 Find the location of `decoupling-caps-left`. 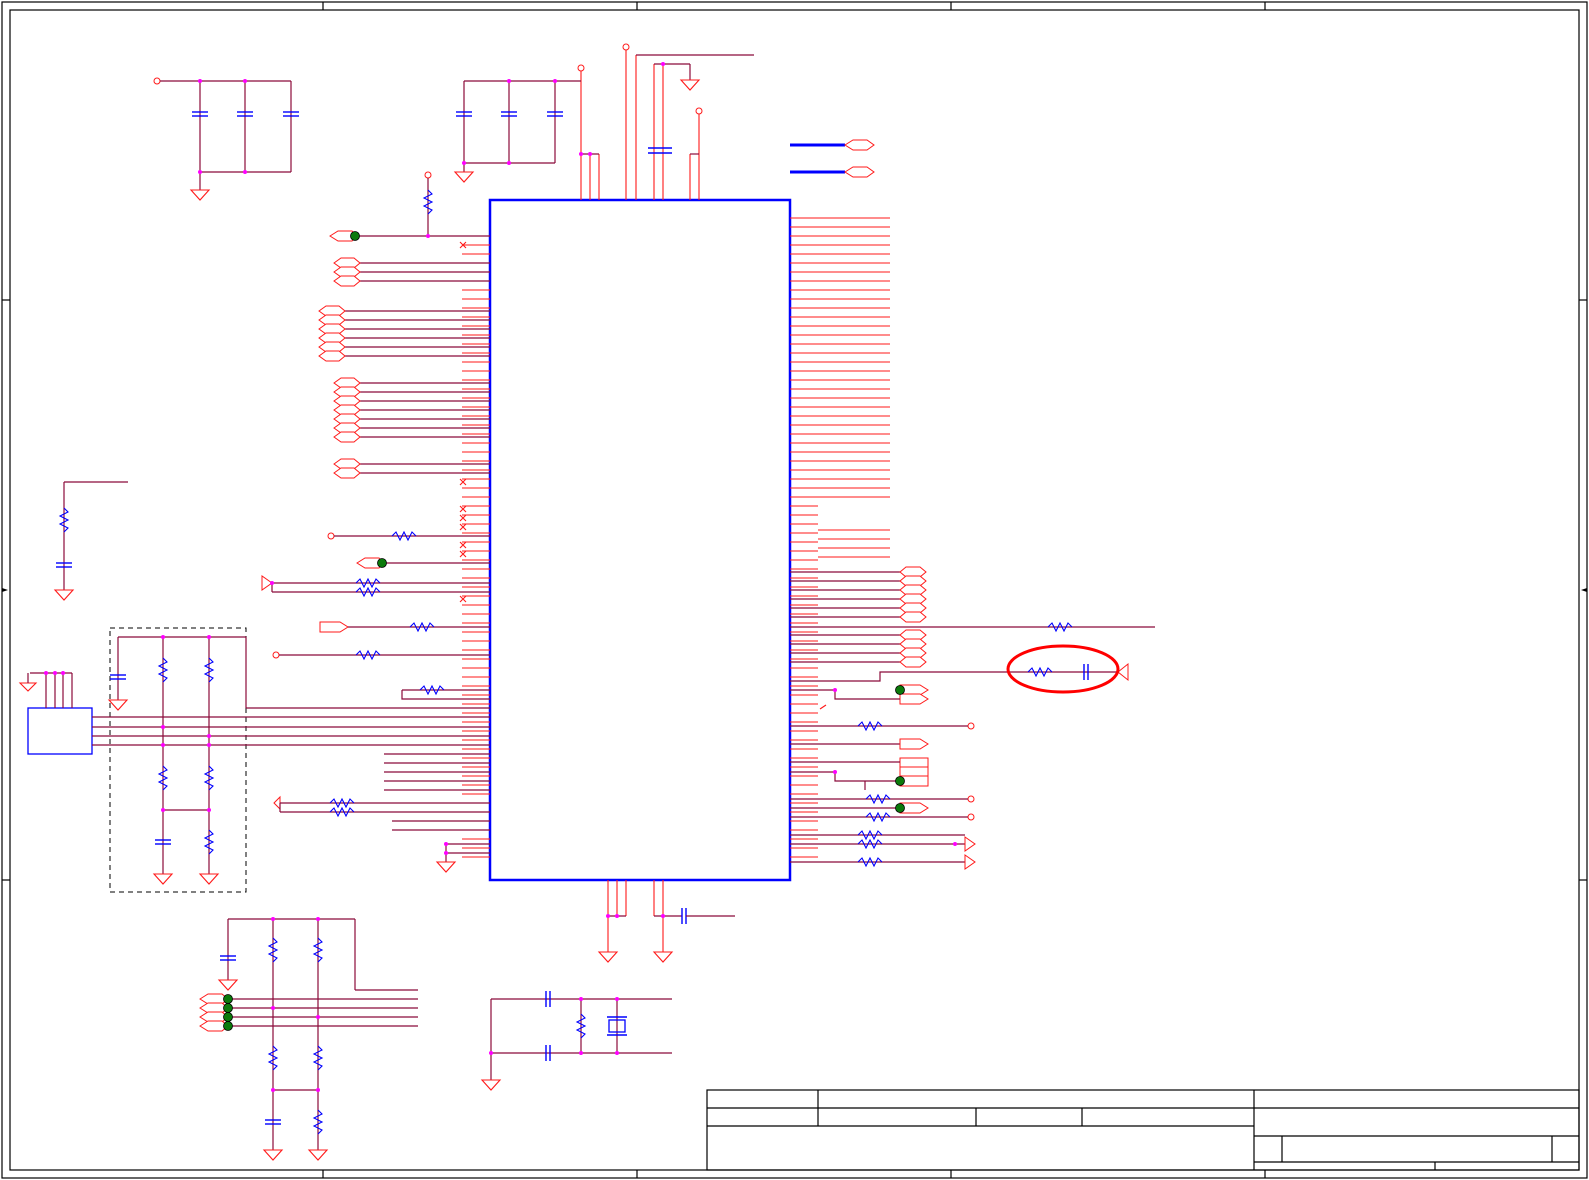

decoupling-caps-left is located at coordinates (226, 139).